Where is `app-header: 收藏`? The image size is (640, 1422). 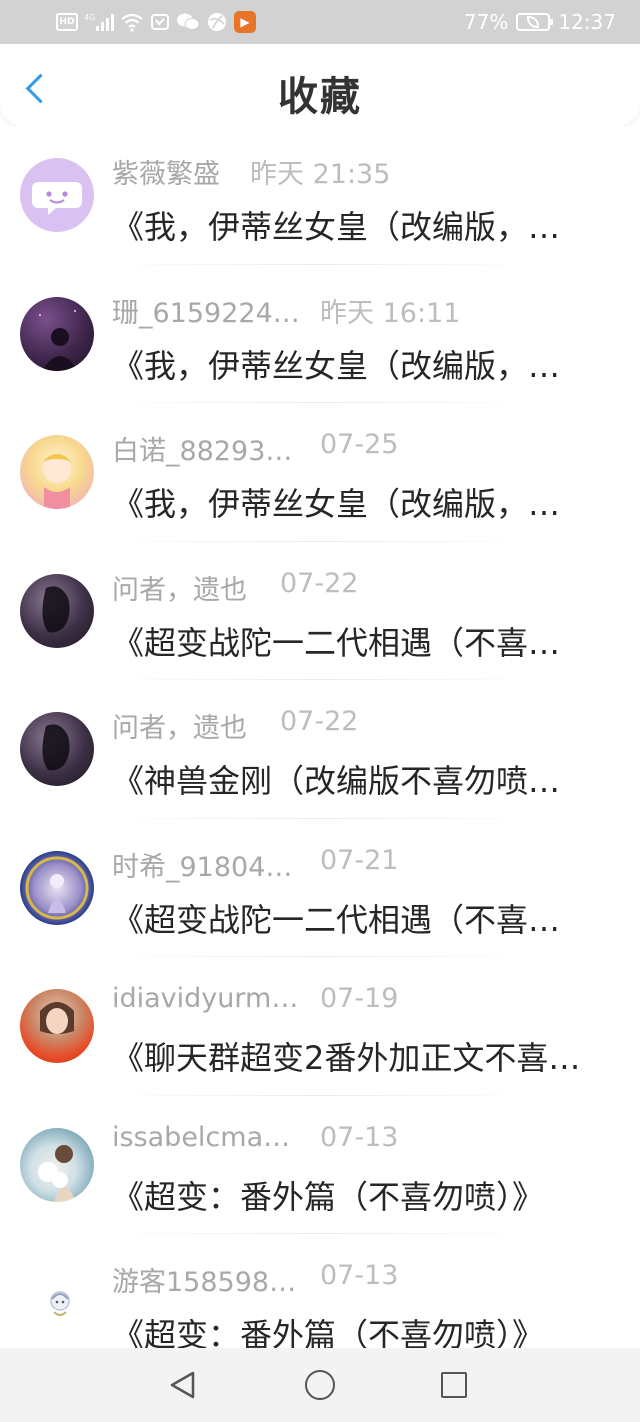 app-header: 收藏 is located at coordinates (320, 85).